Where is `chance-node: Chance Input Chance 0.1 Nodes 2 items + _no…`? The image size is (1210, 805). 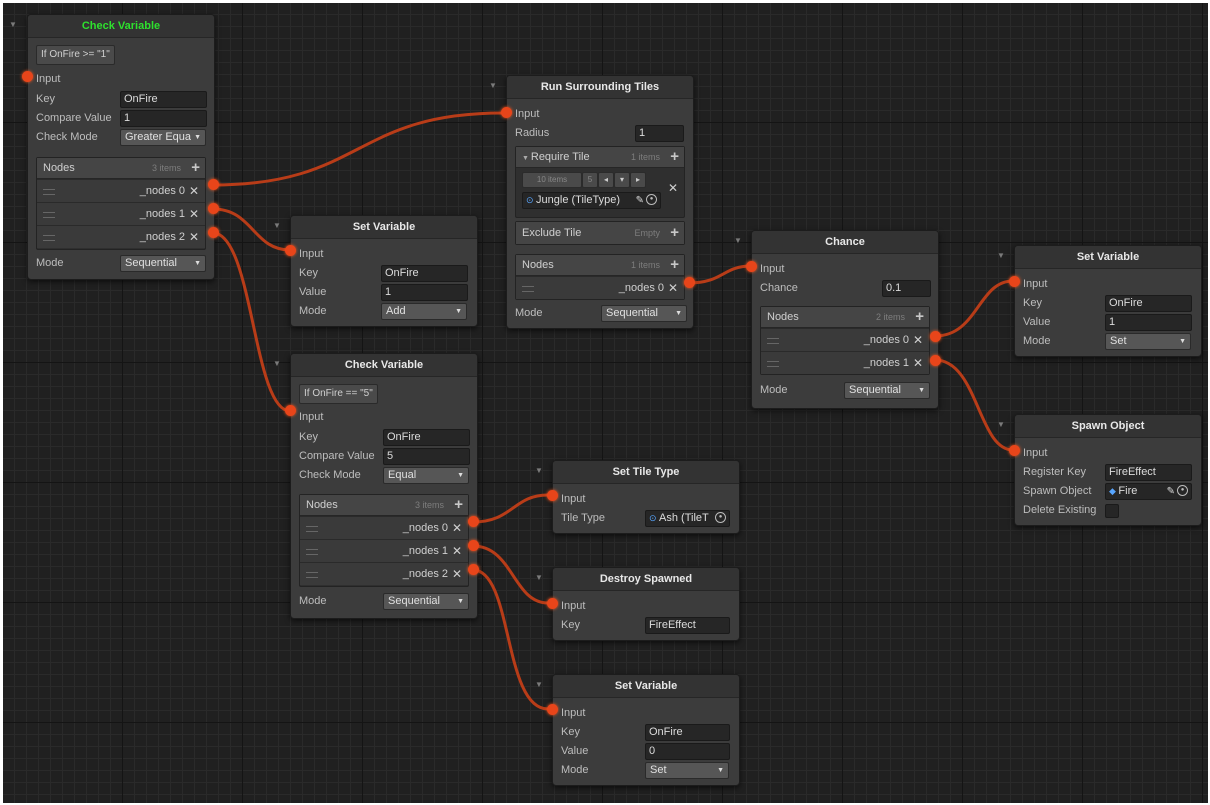
chance-node: Chance Input Chance 0.1 Nodes 2 items + _no… is located at coordinates (845, 319).